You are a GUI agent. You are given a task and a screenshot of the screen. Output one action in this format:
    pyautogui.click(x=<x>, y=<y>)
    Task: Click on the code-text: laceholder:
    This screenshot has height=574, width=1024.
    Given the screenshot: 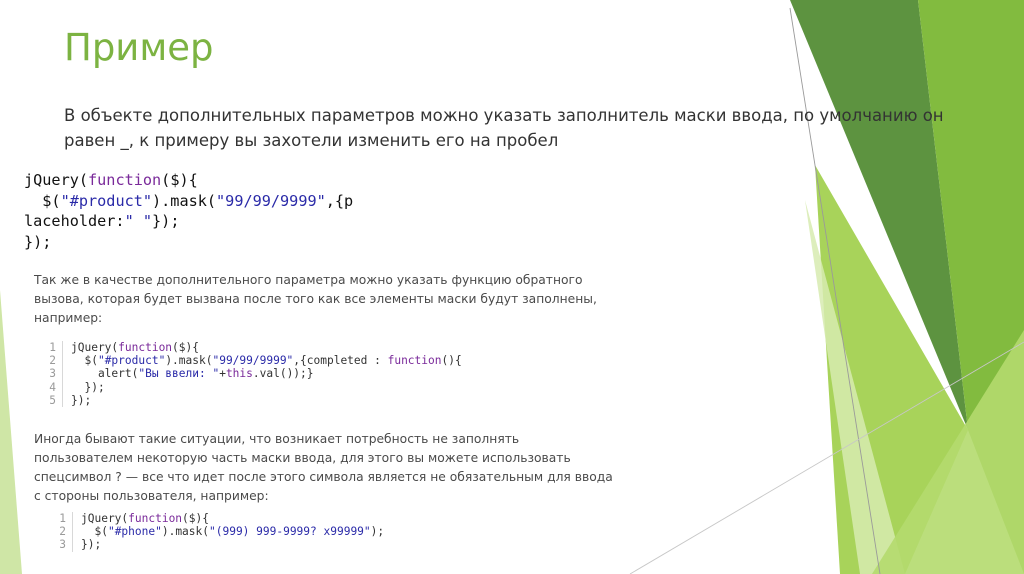 What is the action you would take?
    pyautogui.click(x=74, y=221)
    